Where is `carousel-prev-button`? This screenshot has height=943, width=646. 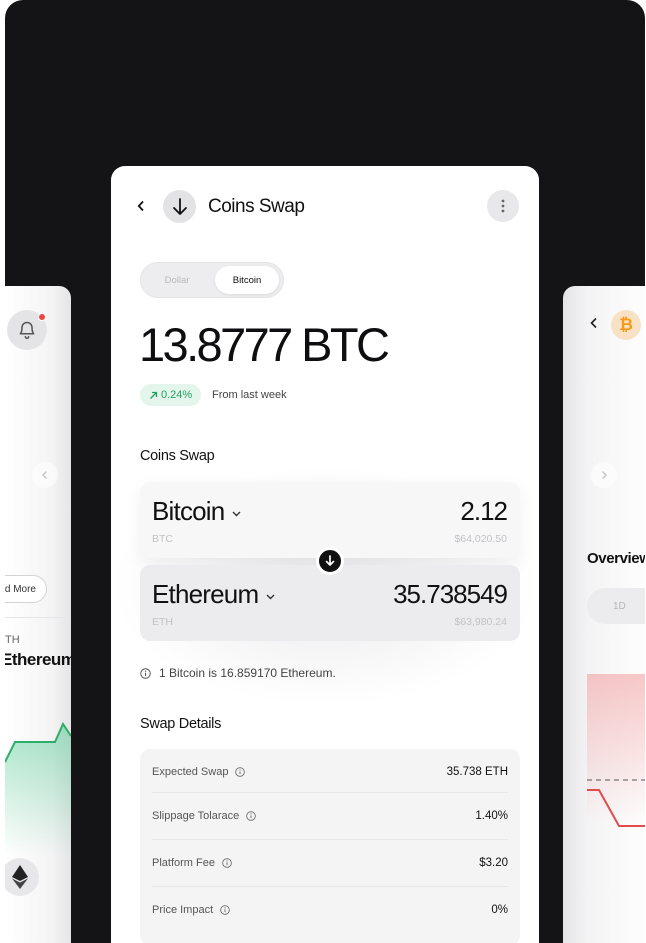 carousel-prev-button is located at coordinates (45, 475).